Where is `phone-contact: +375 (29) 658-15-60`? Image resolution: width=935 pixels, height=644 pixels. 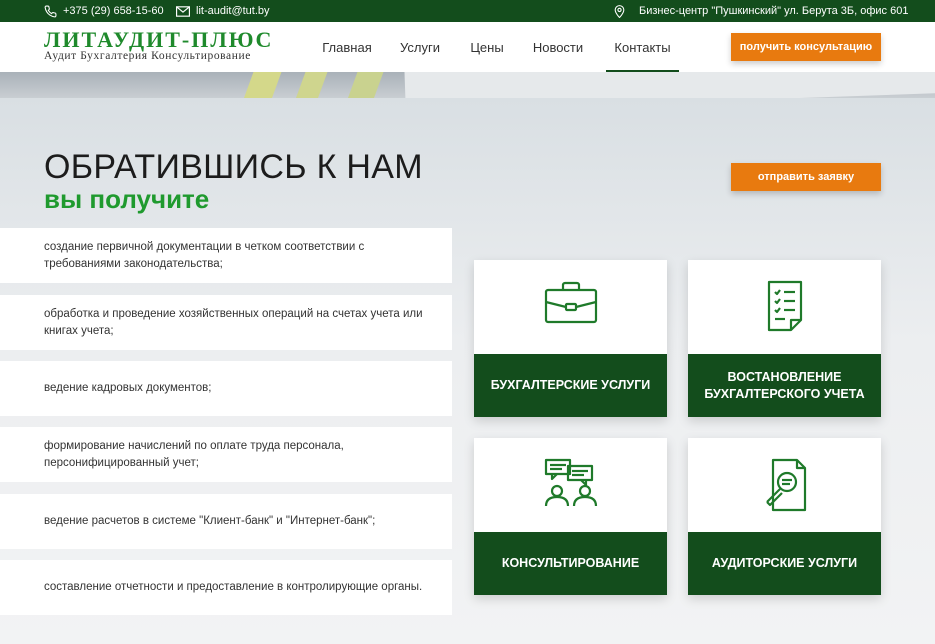 phone-contact: +375 (29) 658-15-60 is located at coordinates (104, 11).